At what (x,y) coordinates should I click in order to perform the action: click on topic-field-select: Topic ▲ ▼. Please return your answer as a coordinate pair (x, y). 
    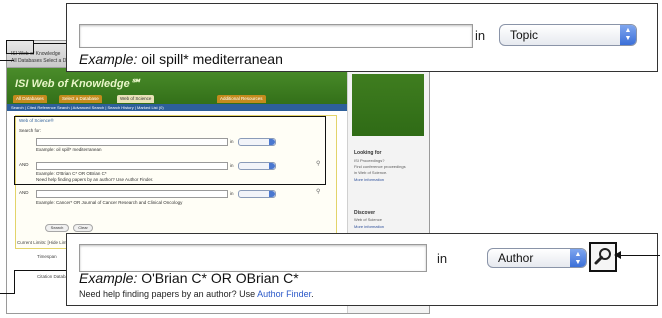
    Looking at the image, I should click on (568, 35).